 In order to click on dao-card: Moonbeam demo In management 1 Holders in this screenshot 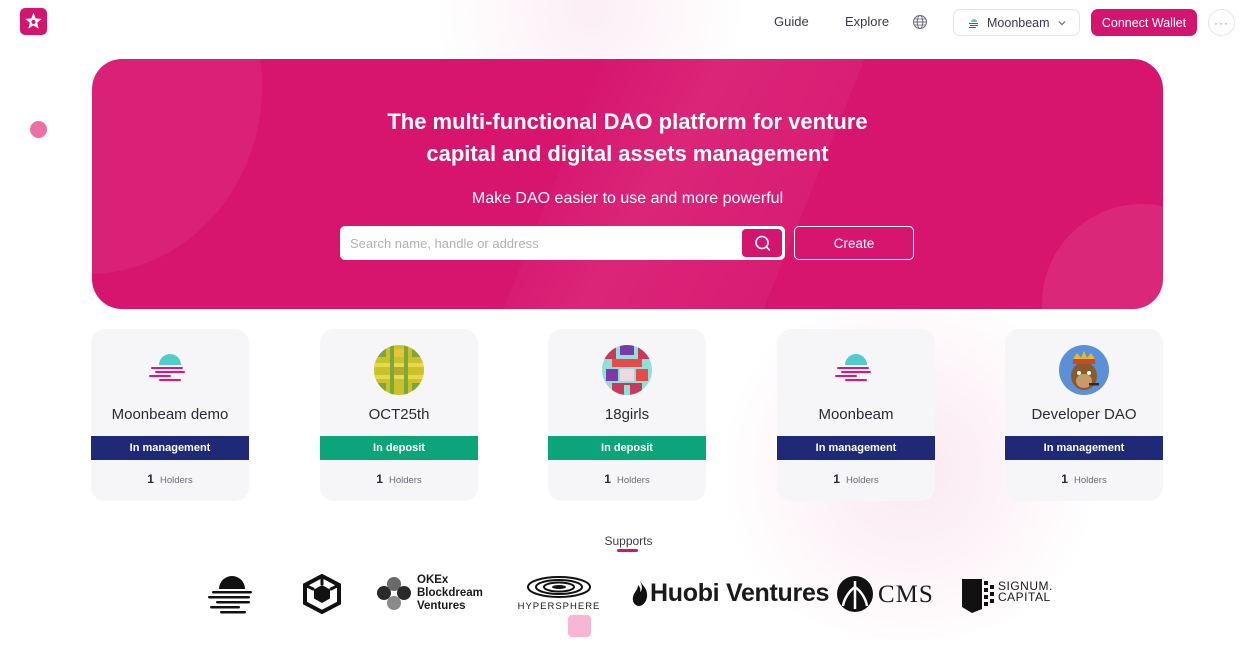, I will do `click(170, 415)`.